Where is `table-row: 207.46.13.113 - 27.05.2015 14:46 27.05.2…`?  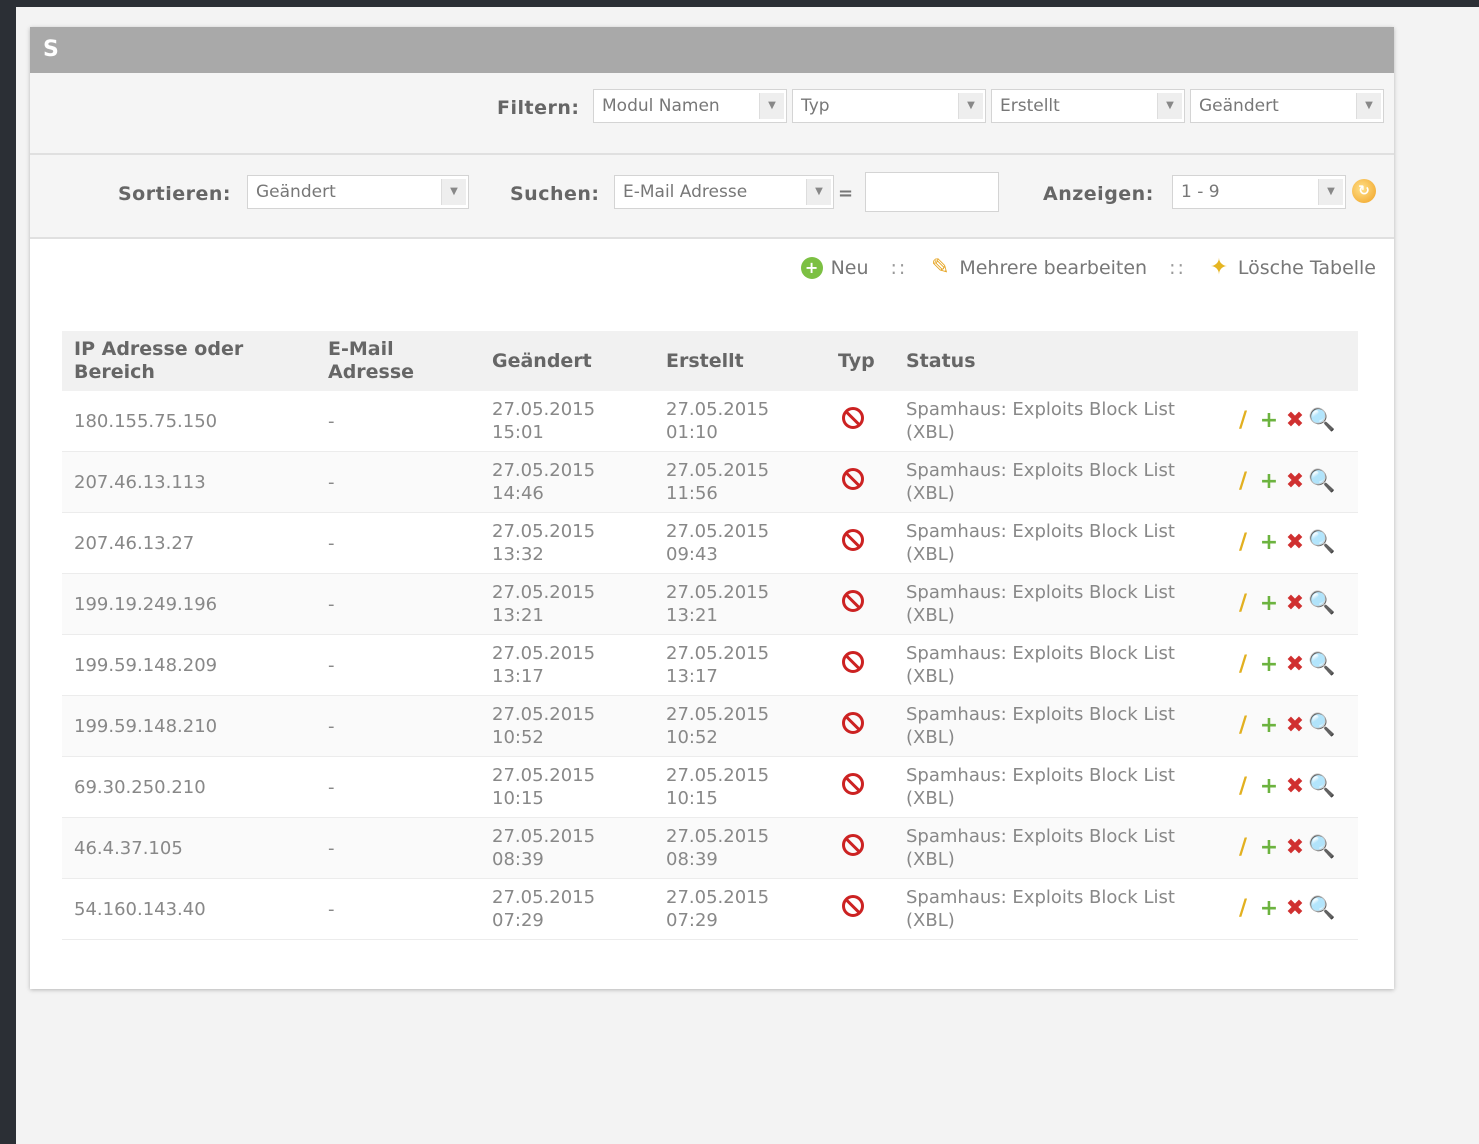
table-row: 207.46.13.113 - 27.05.2015 14:46 27.05.2… is located at coordinates (710, 482).